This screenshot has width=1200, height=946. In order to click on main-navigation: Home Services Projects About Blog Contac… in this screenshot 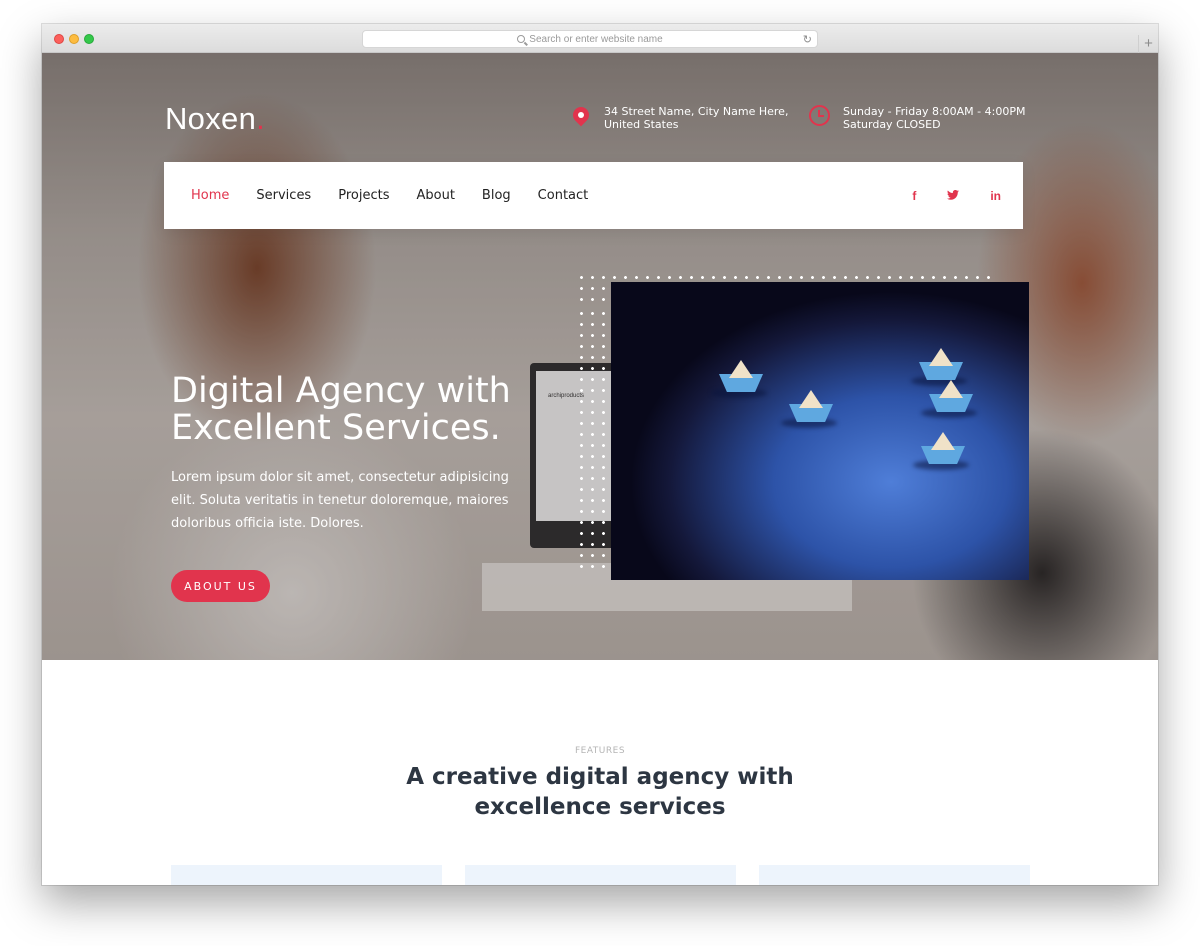, I will do `click(593, 195)`.